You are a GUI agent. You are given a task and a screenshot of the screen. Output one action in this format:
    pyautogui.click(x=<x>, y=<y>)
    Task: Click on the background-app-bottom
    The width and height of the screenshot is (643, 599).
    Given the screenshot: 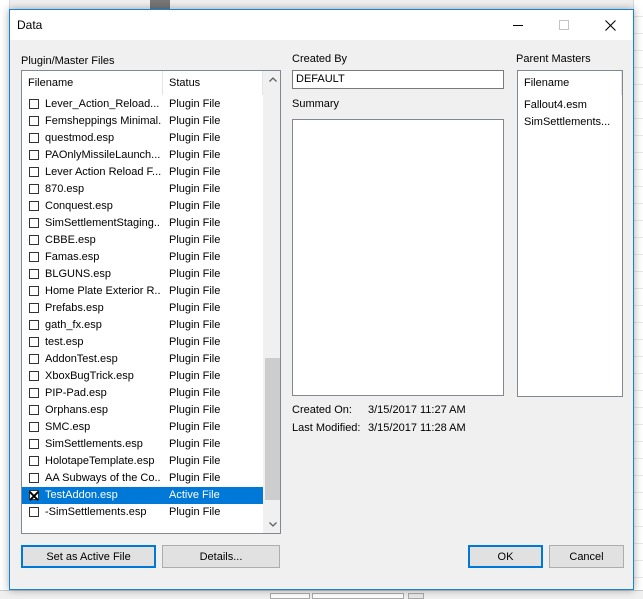 What is the action you would take?
    pyautogui.click(x=321, y=594)
    